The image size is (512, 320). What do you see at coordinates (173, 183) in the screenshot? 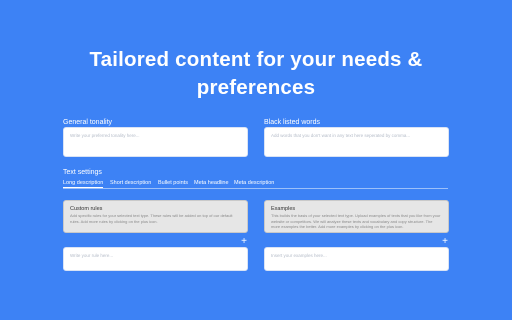
I see `tab-bullet-points: Bullet points` at bounding box center [173, 183].